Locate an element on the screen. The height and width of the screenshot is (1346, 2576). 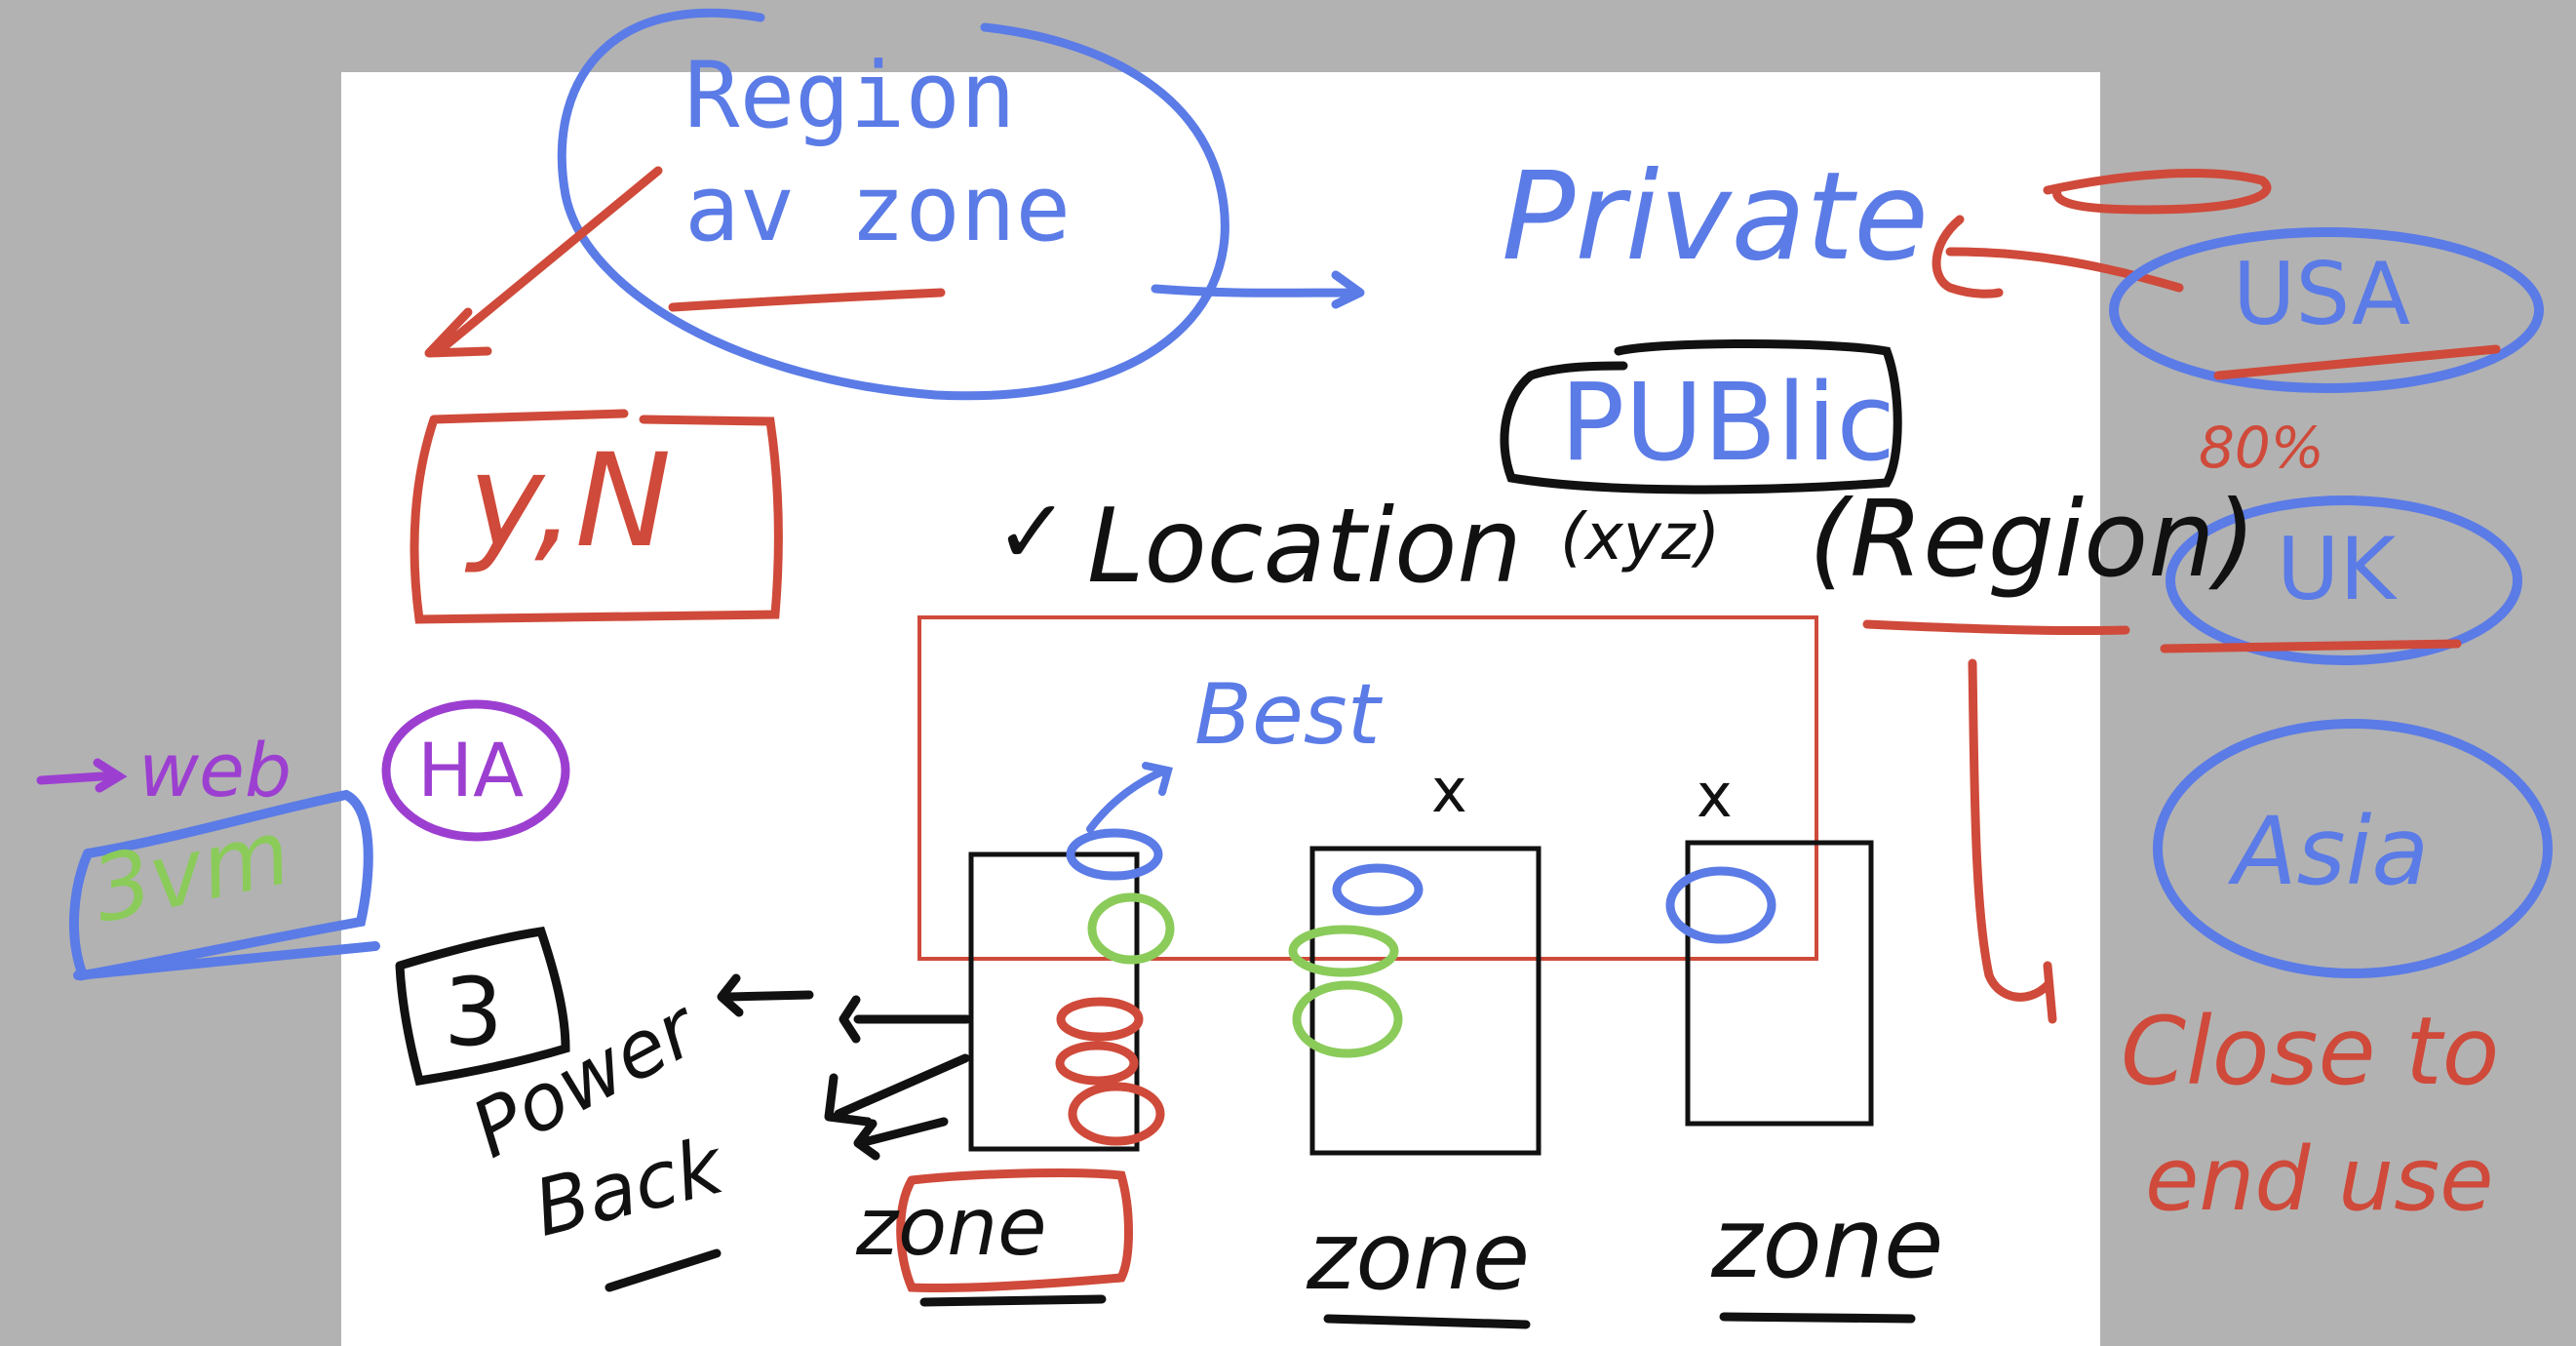
label-yn: y,N is located at coordinates (570, 501).